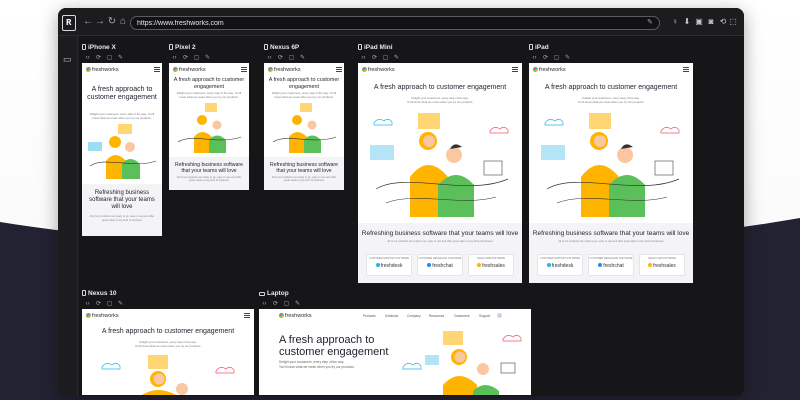  Describe the element at coordinates (461, 316) in the screenshot. I see `nav-customers: Customers` at that location.